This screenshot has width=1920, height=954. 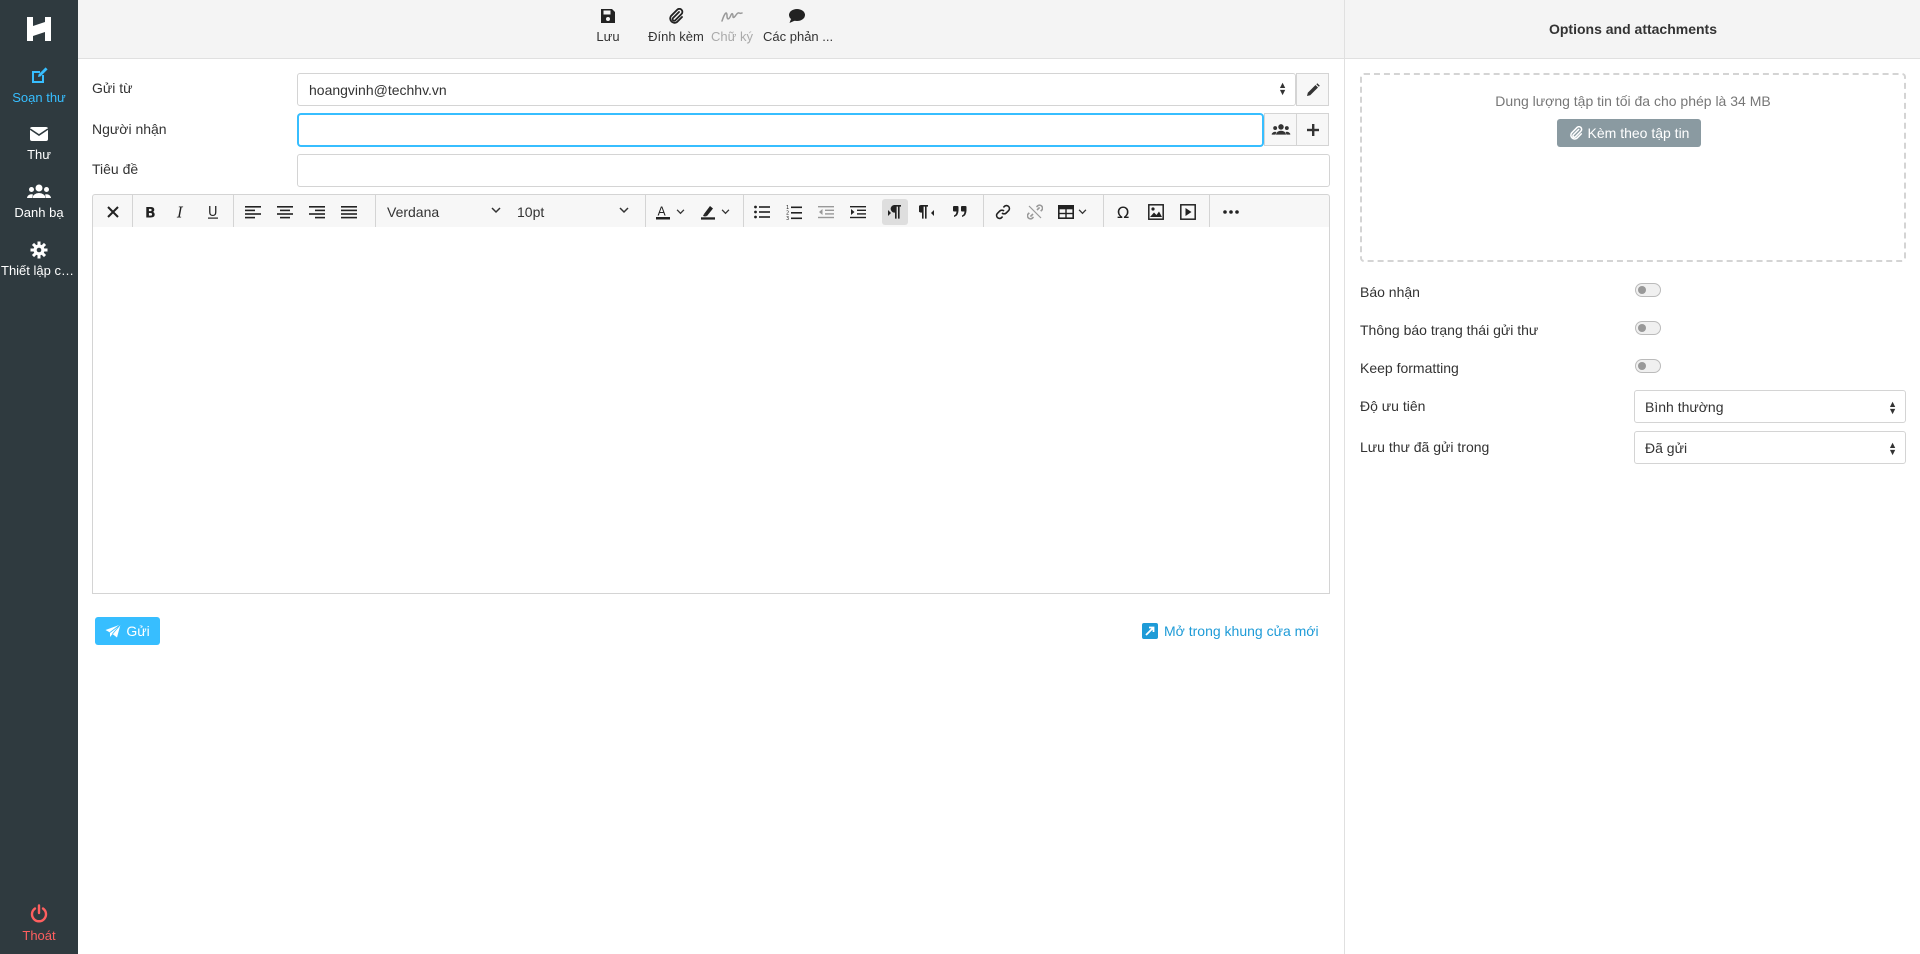 What do you see at coordinates (608, 26) in the screenshot?
I see `save-button: Lưu` at bounding box center [608, 26].